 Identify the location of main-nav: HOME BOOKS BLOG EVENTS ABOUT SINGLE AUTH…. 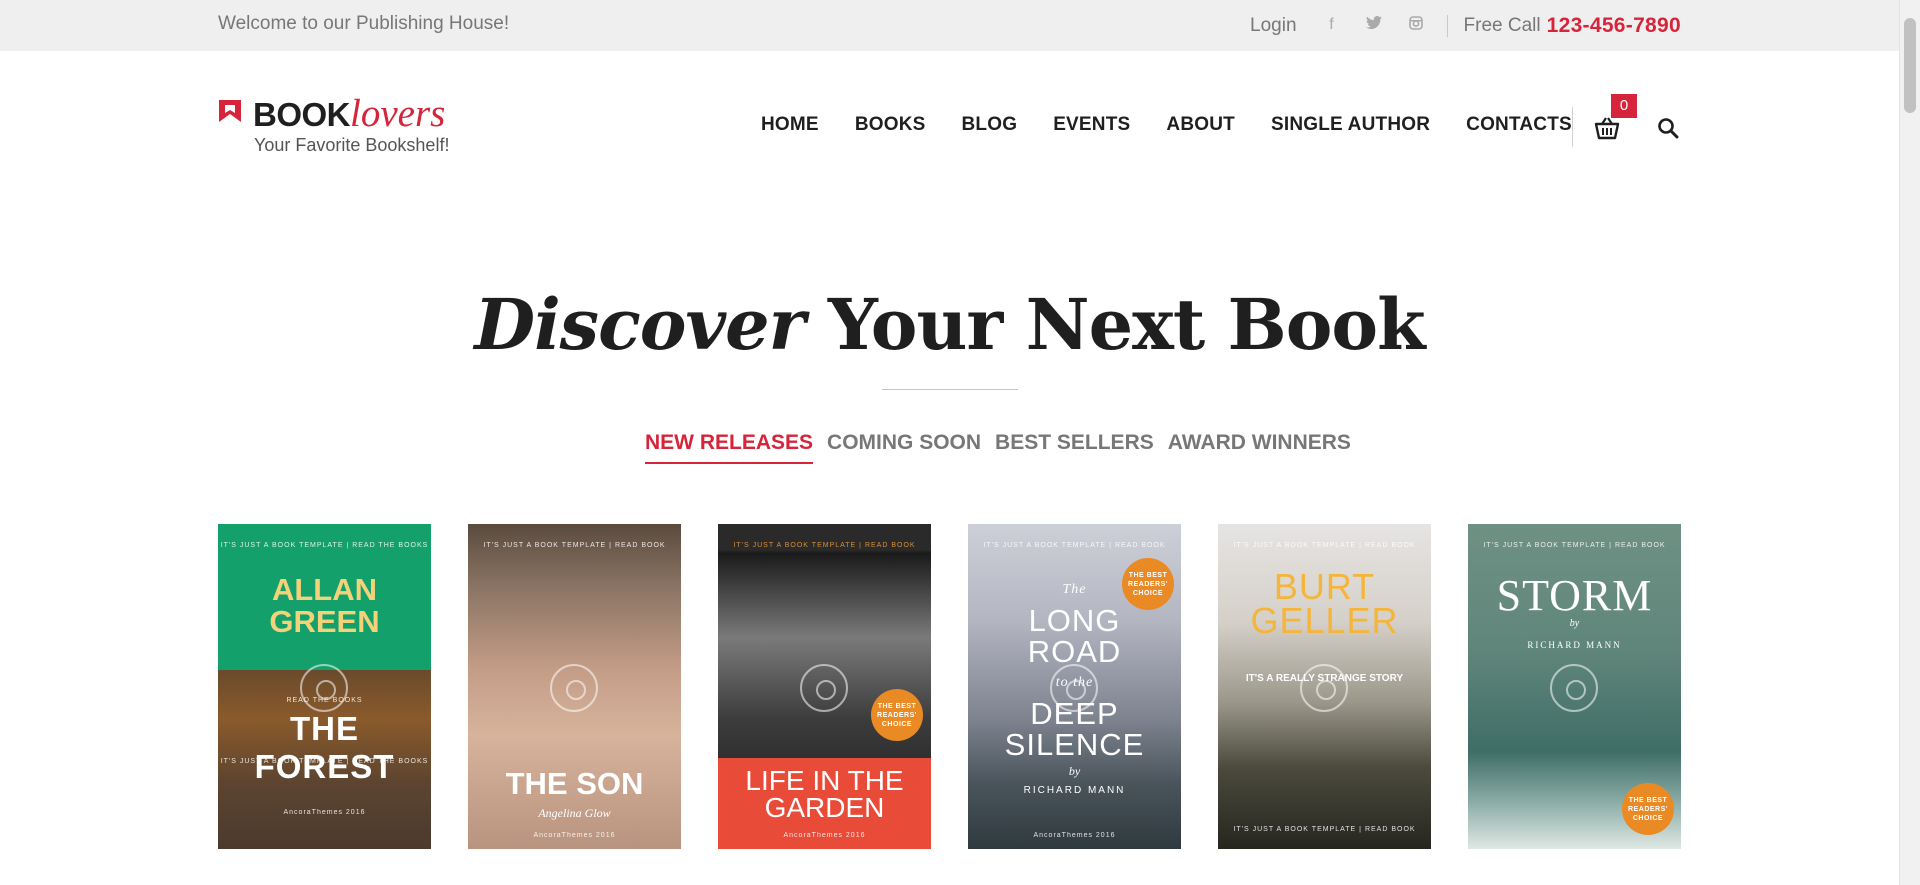
(1166, 125).